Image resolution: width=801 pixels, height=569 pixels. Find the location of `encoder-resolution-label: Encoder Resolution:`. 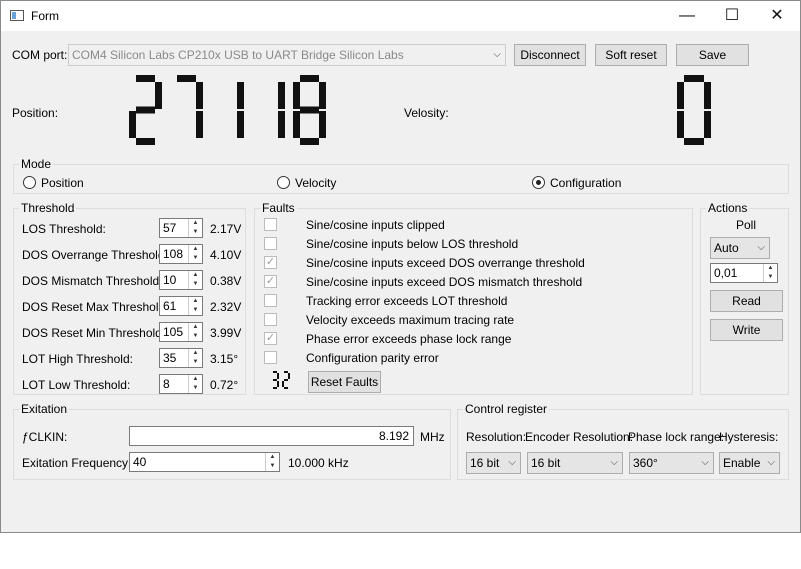

encoder-resolution-label: Encoder Resolution: is located at coordinates (579, 437).